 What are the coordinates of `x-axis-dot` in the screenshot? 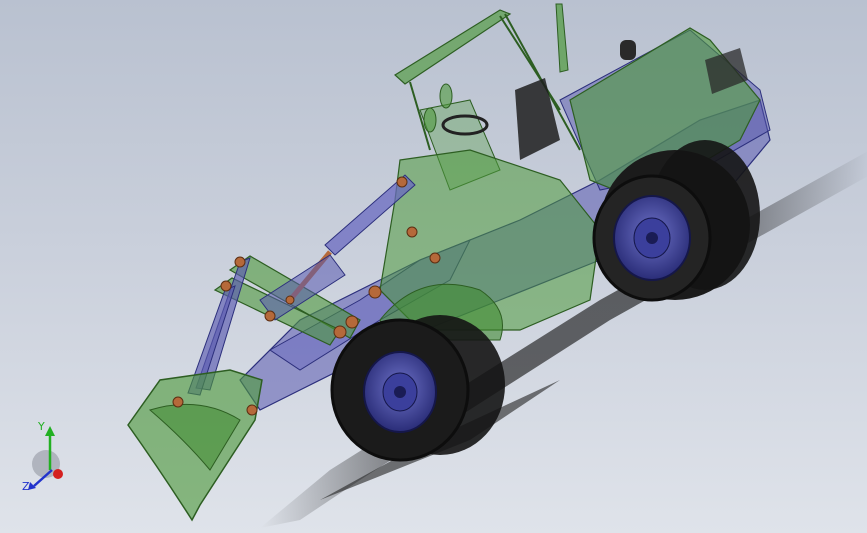 It's located at (58, 474).